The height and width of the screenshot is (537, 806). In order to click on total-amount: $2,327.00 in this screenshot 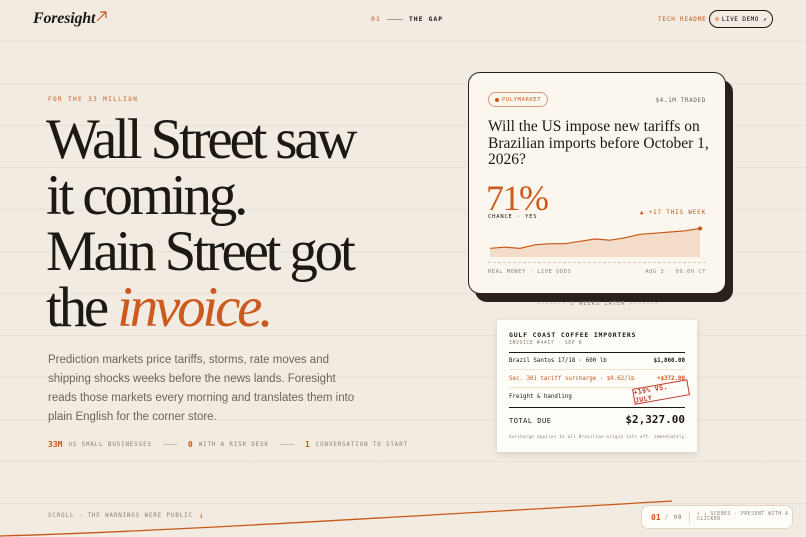, I will do `click(655, 419)`.